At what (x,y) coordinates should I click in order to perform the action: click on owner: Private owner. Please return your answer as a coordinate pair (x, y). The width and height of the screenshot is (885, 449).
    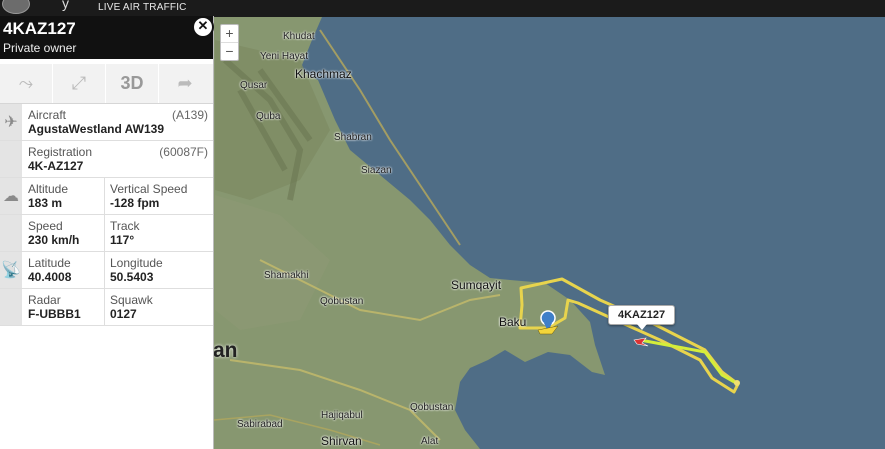
    Looking at the image, I should click on (40, 48).